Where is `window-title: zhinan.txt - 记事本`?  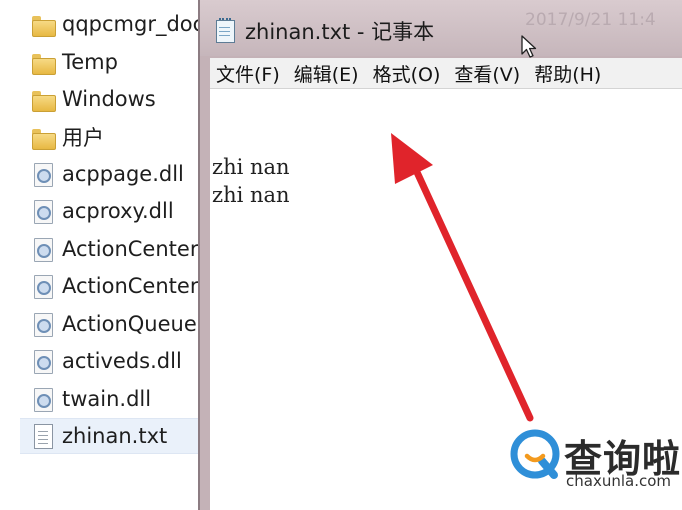 window-title: zhinan.txt - 记事本 is located at coordinates (340, 32).